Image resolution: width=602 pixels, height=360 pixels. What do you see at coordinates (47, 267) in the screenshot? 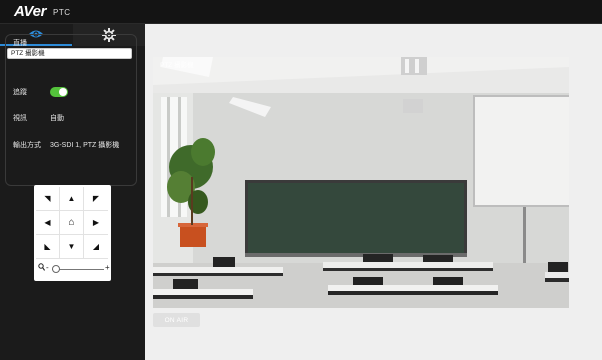
I see `zoom-out-label: -` at bounding box center [47, 267].